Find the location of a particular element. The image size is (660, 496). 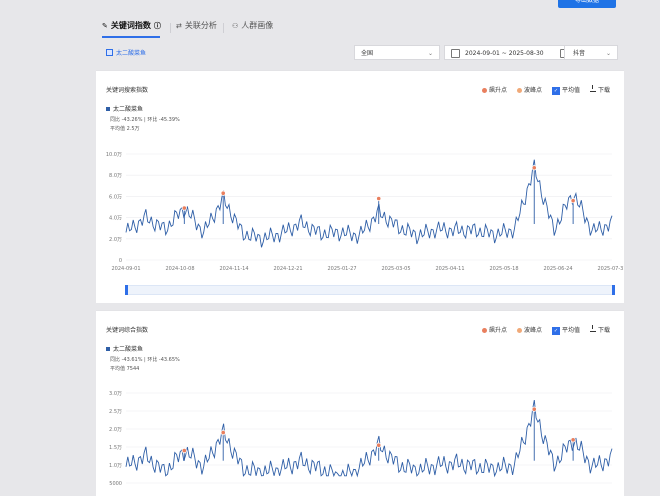

y-tick-label: 4.0万 is located at coordinates (115, 219).